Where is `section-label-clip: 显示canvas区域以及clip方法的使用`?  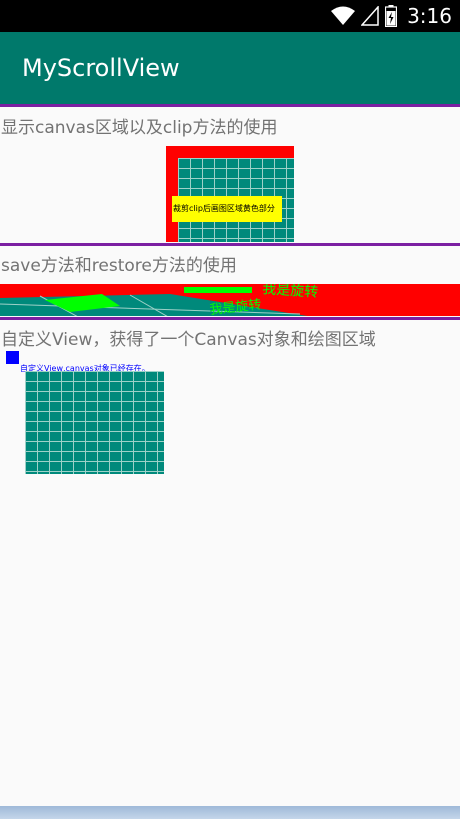 section-label-clip: 显示canvas区域以及clip方法的使用 is located at coordinates (139, 128).